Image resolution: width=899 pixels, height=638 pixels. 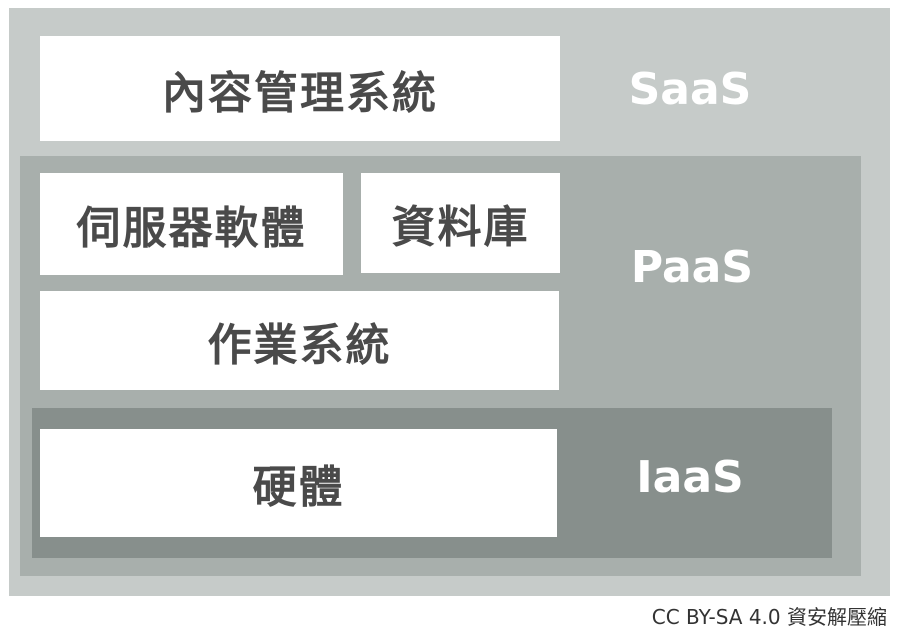 What do you see at coordinates (191, 224) in the screenshot?
I see `server-software-box: 伺服器軟體` at bounding box center [191, 224].